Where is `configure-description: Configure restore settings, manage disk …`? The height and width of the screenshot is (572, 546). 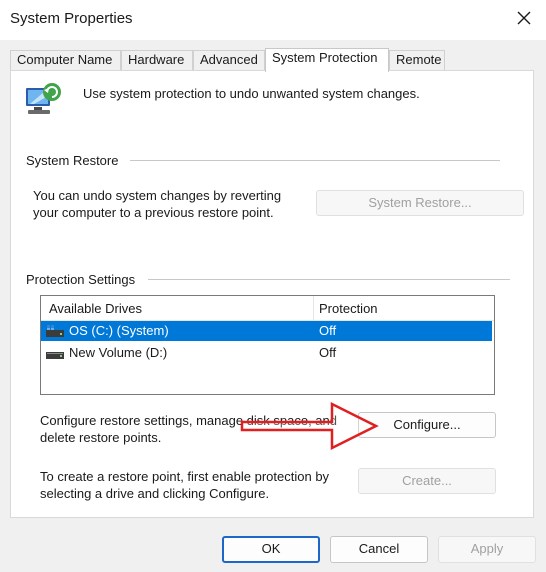 configure-description: Configure restore settings, manage disk … is located at coordinates (189, 429).